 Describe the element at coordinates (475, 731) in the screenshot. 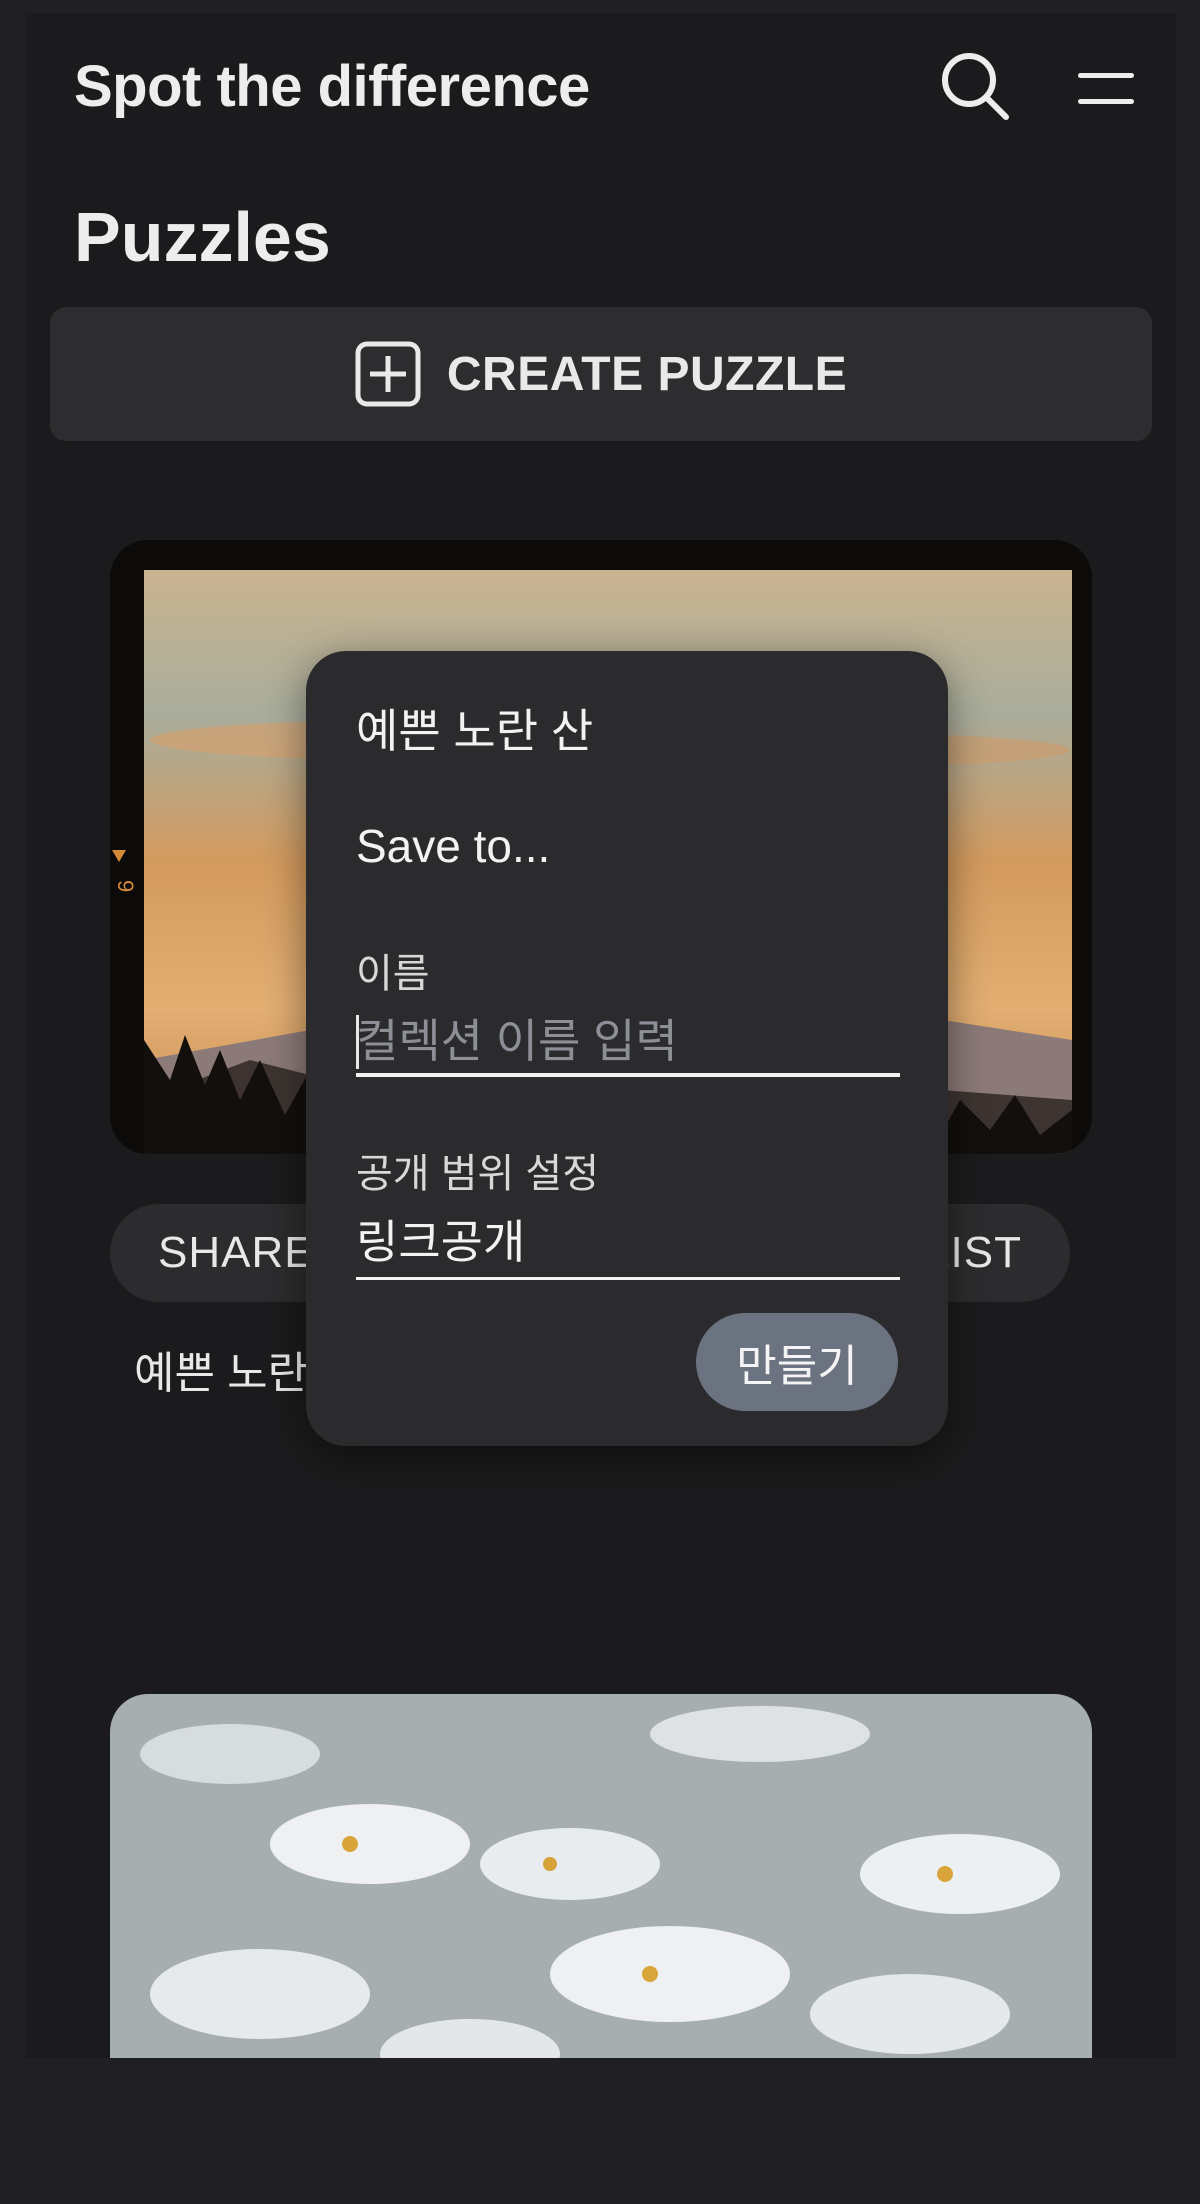

I see `dialog-title: 예쁜 노란 산` at that location.